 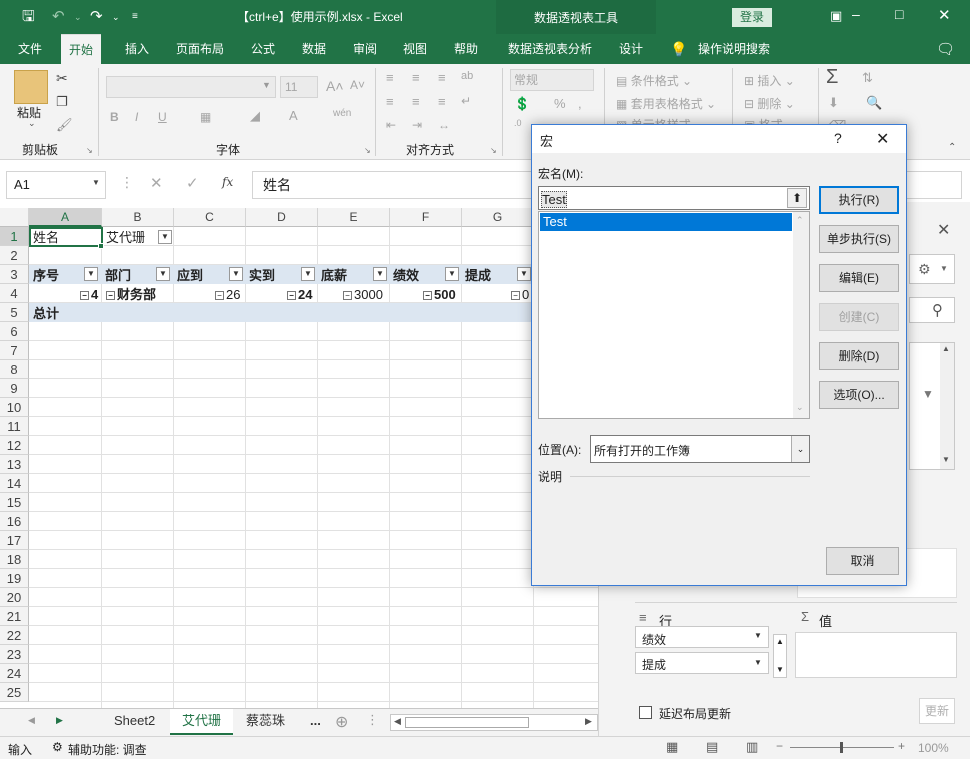 I want to click on minimize-icon: –, so click(x=856, y=14).